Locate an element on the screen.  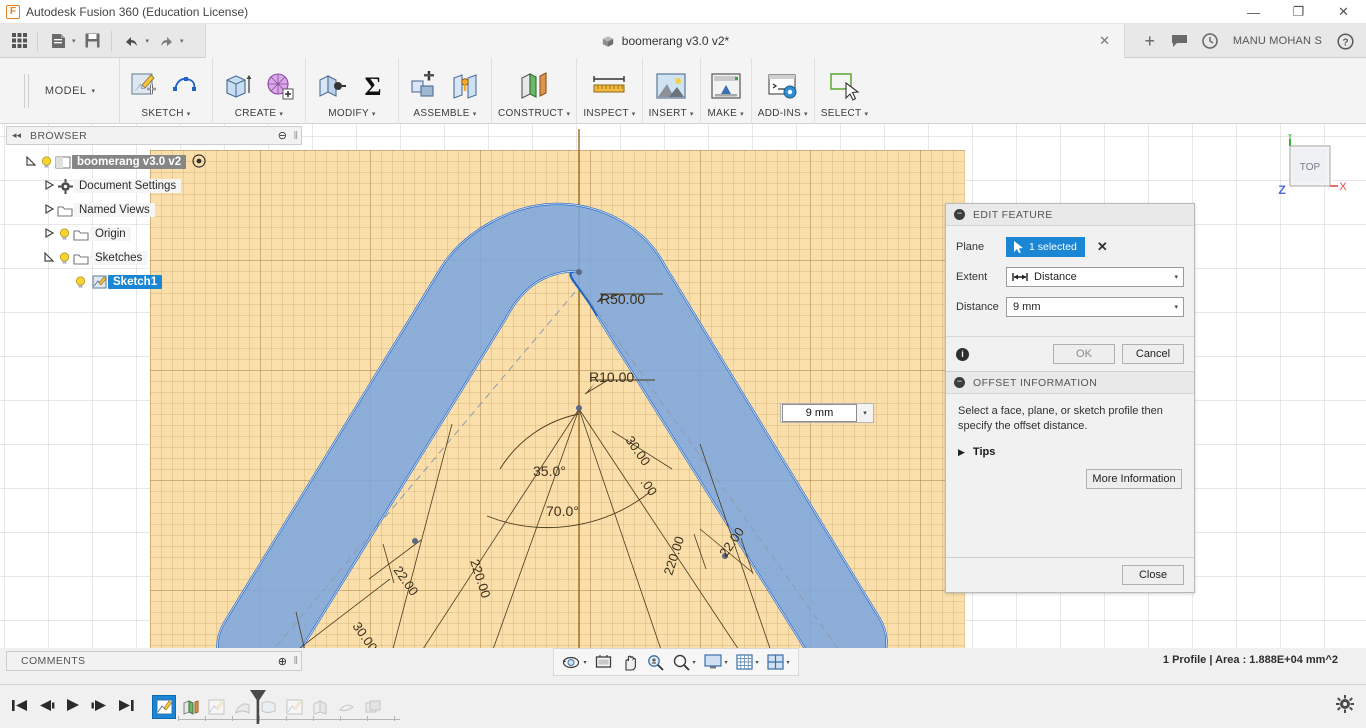
cancel-button: Cancel is located at coordinates (1153, 354).